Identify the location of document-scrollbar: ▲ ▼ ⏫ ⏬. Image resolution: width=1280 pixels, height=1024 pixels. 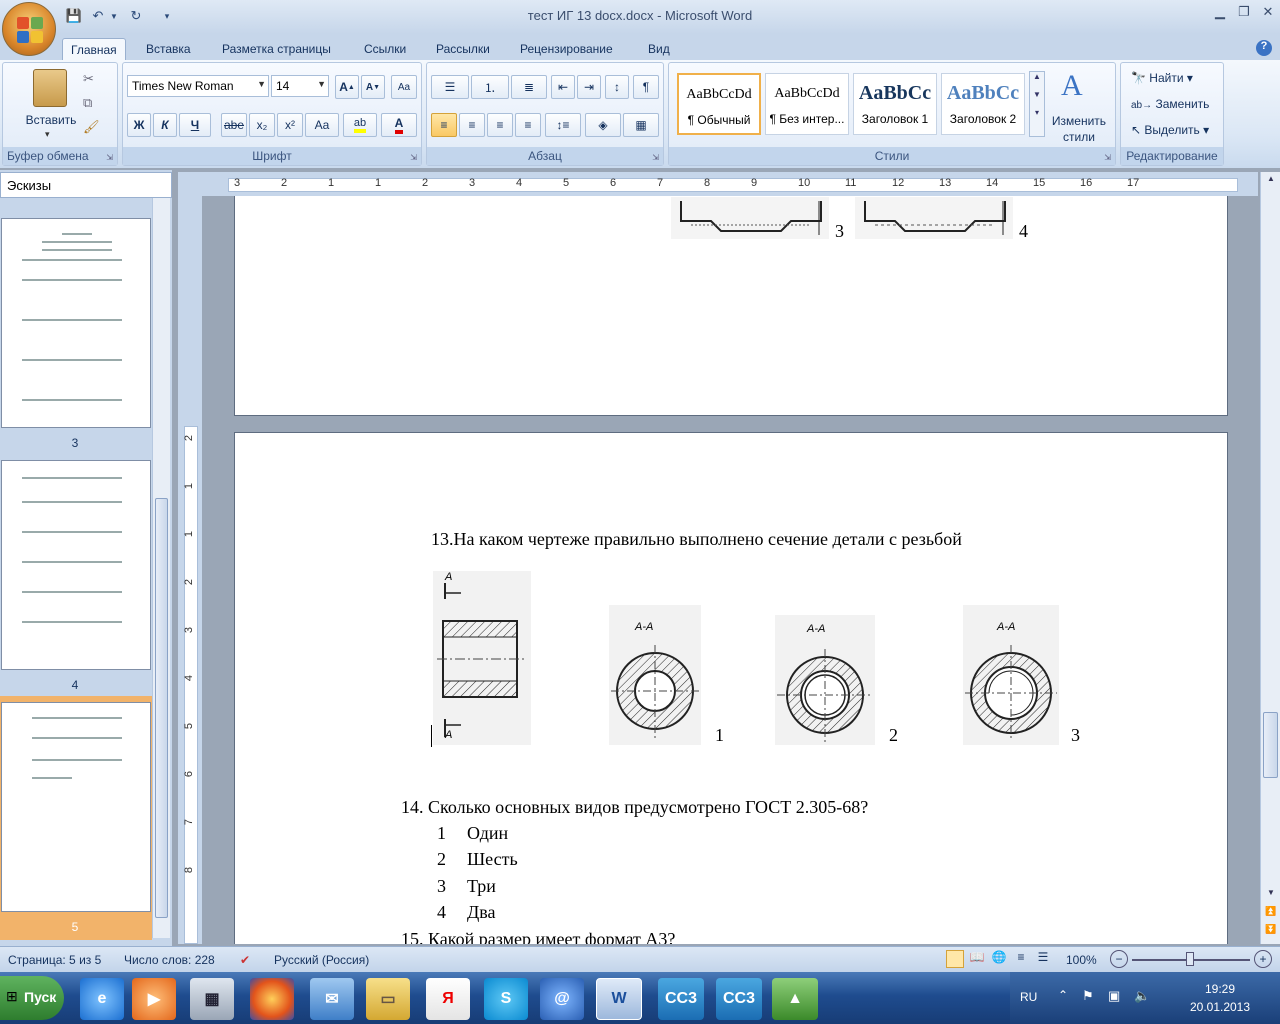
(1270, 558).